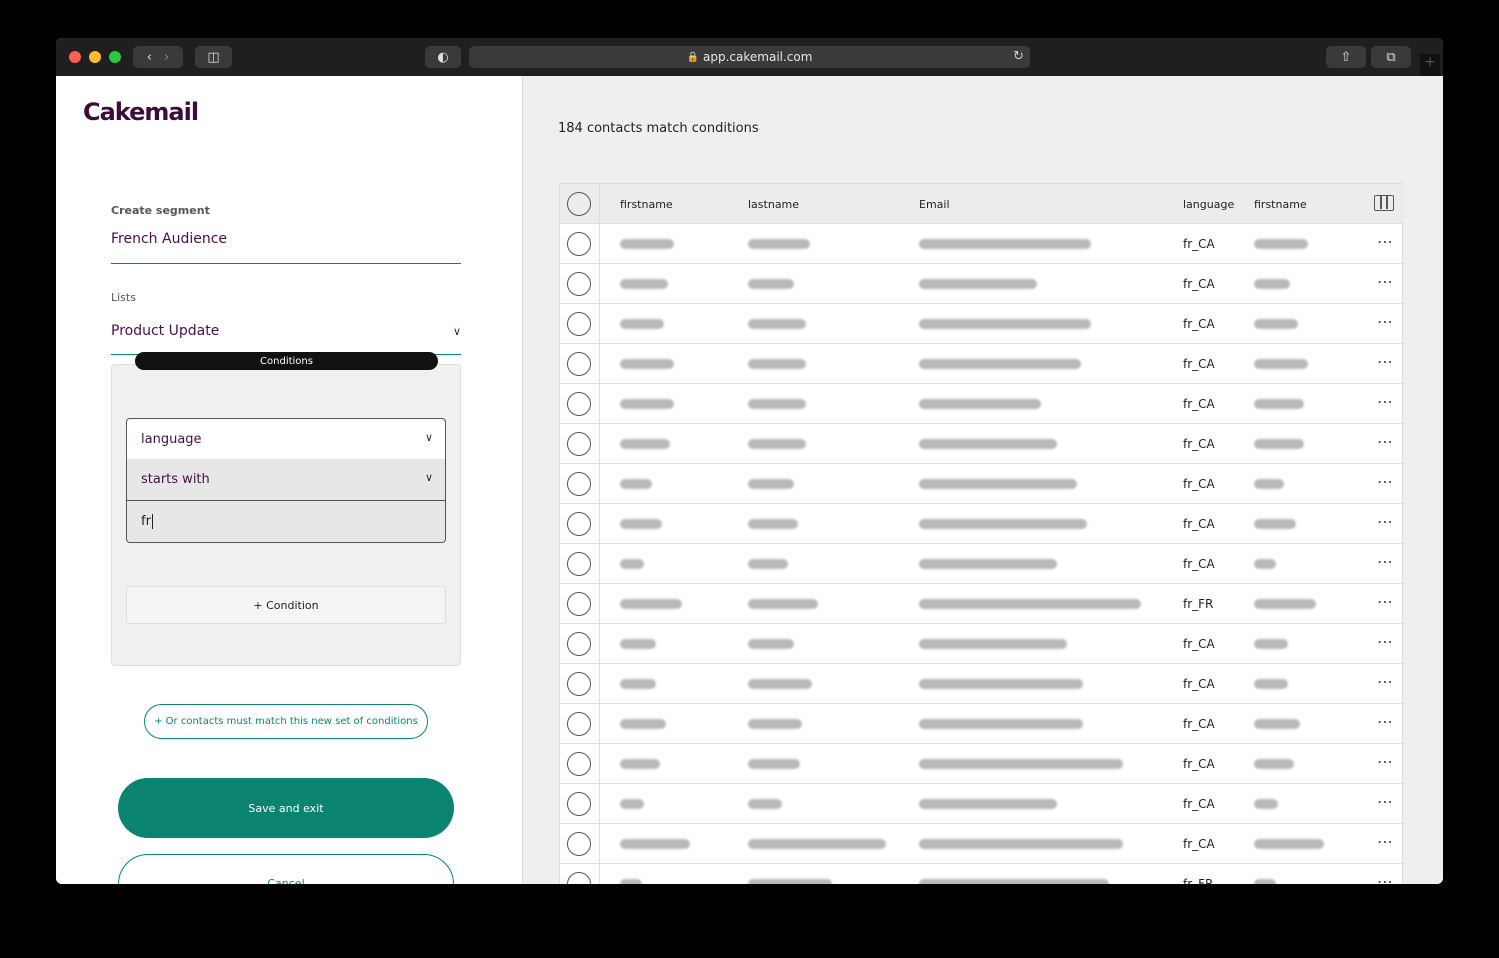  Describe the element at coordinates (773, 204) in the screenshot. I see `column-header-lastname: lastname` at that location.